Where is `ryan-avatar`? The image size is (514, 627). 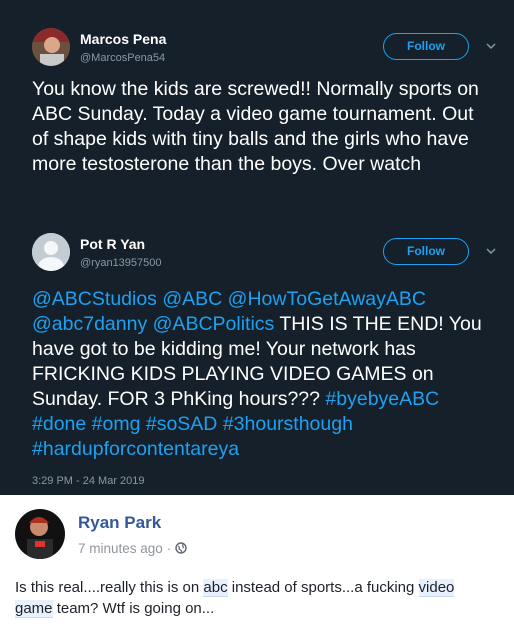 ryan-avatar is located at coordinates (40, 534).